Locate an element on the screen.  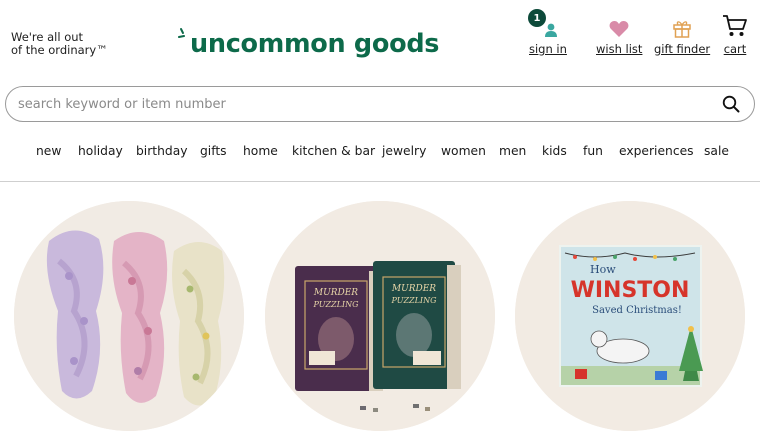
cart-icon is located at coordinates (735, 25).